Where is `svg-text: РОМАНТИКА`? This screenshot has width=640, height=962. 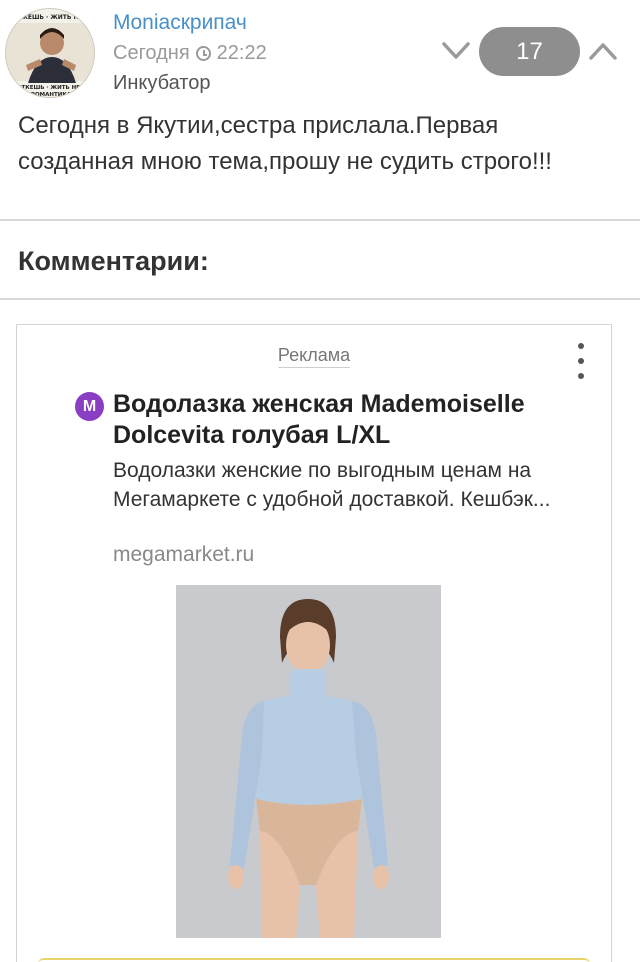
svg-text: РОМАНТИКА is located at coordinates (51, 95).